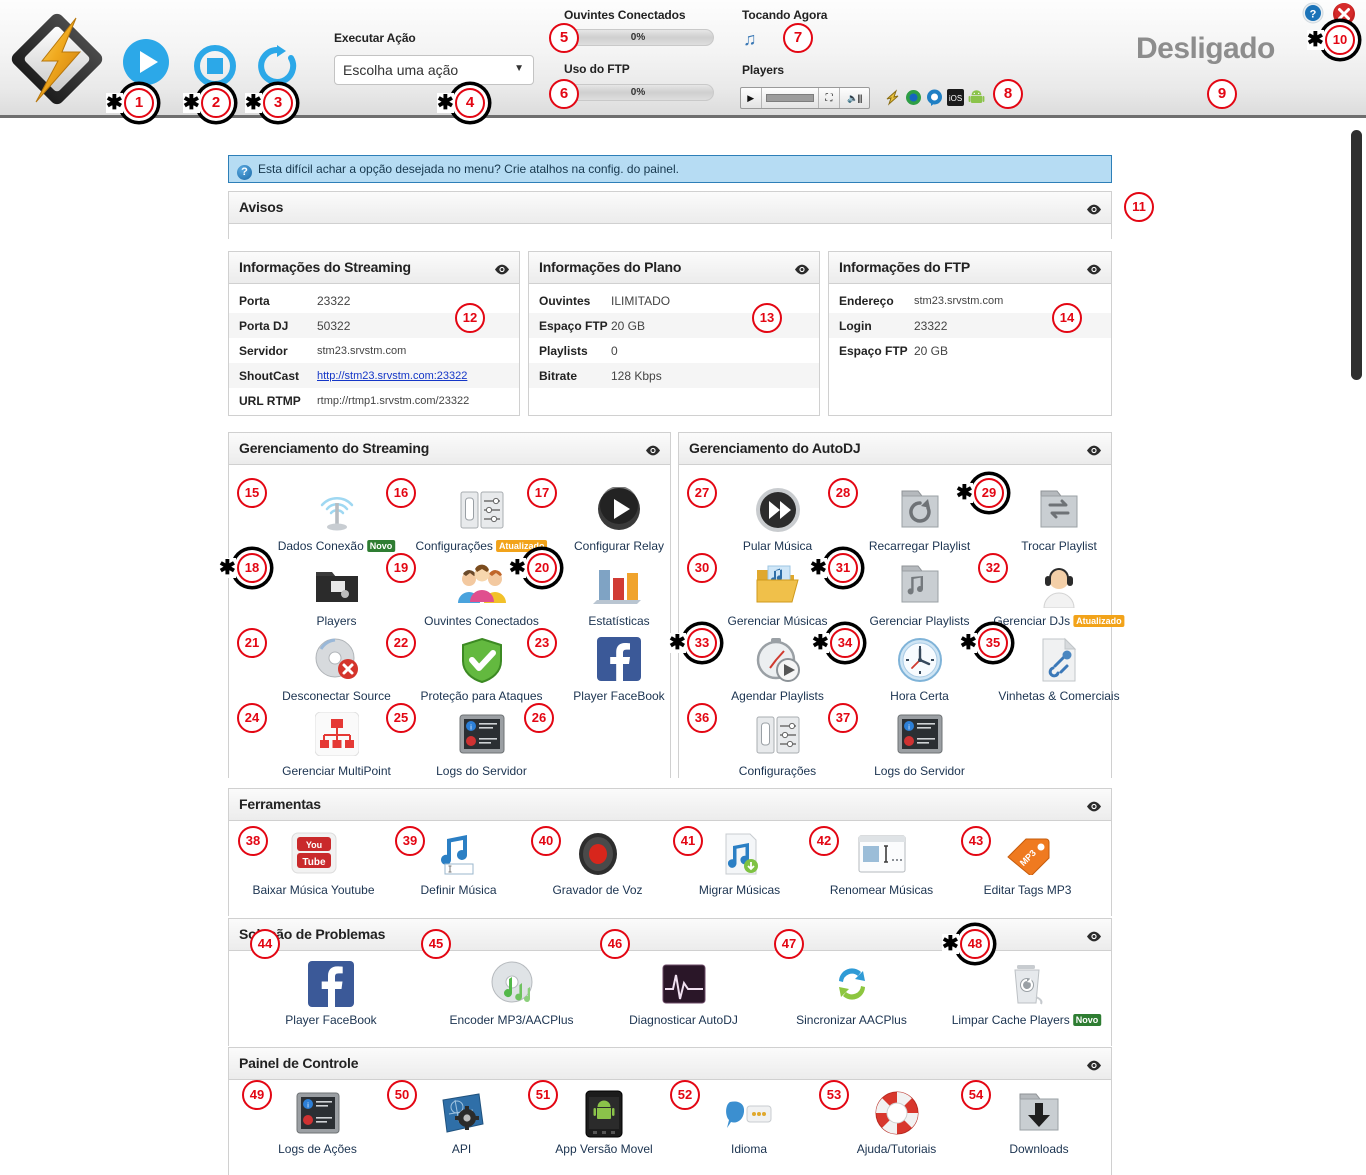 The width and height of the screenshot is (1366, 1175). I want to click on close-icon, so click(1344, 14).